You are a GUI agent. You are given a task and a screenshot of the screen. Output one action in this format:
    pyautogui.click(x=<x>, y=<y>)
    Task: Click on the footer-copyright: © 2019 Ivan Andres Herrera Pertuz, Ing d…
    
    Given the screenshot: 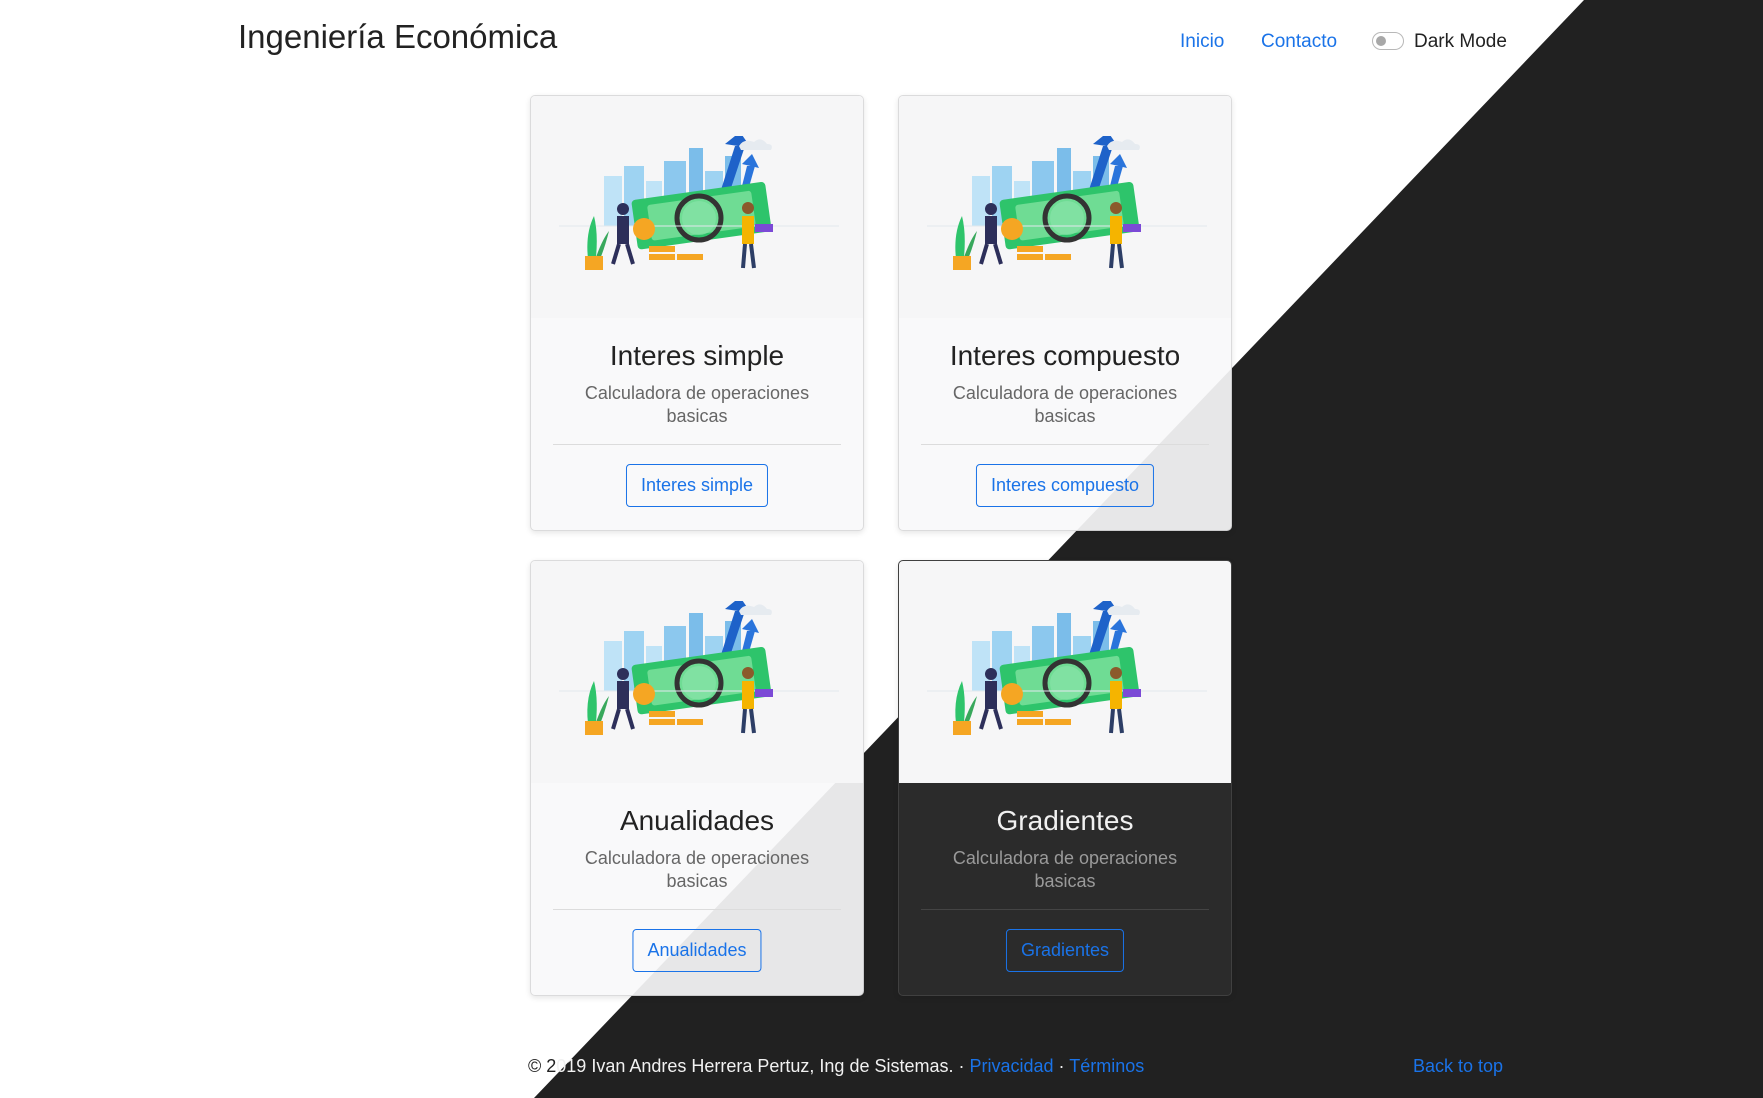 What is the action you would take?
    pyautogui.click(x=836, y=1066)
    